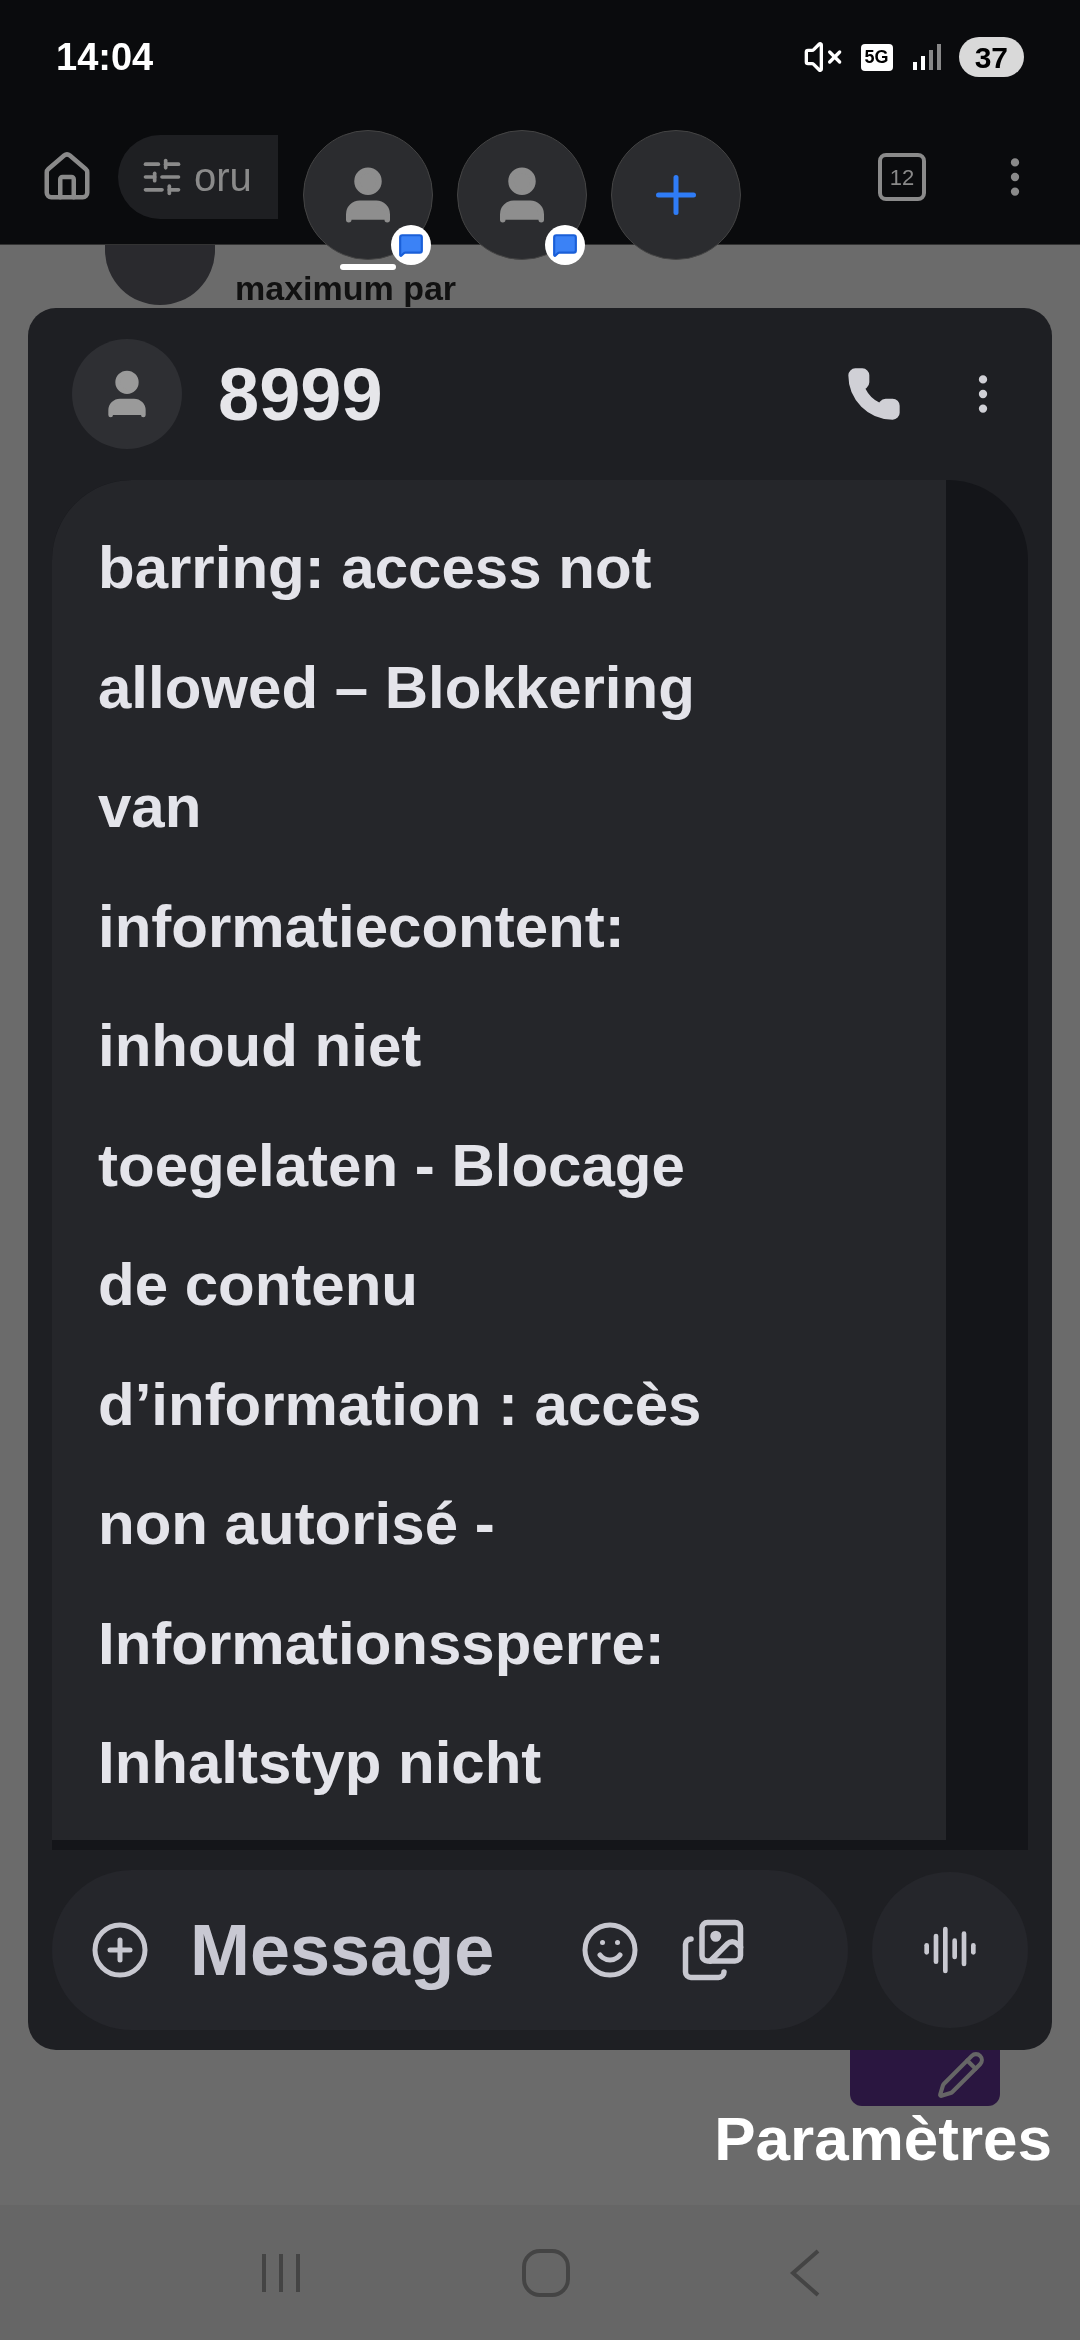  Describe the element at coordinates (223, 177) in the screenshot. I see `address-text: oru` at that location.